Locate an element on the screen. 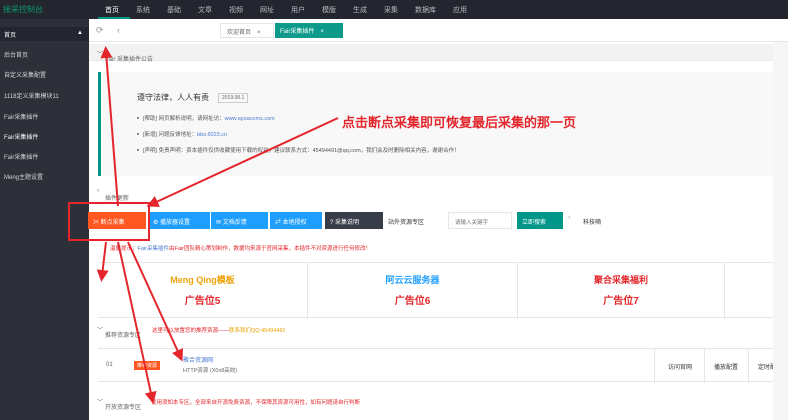 The image size is (788, 420). arrow-to-button is located at coordinates (242, 162).